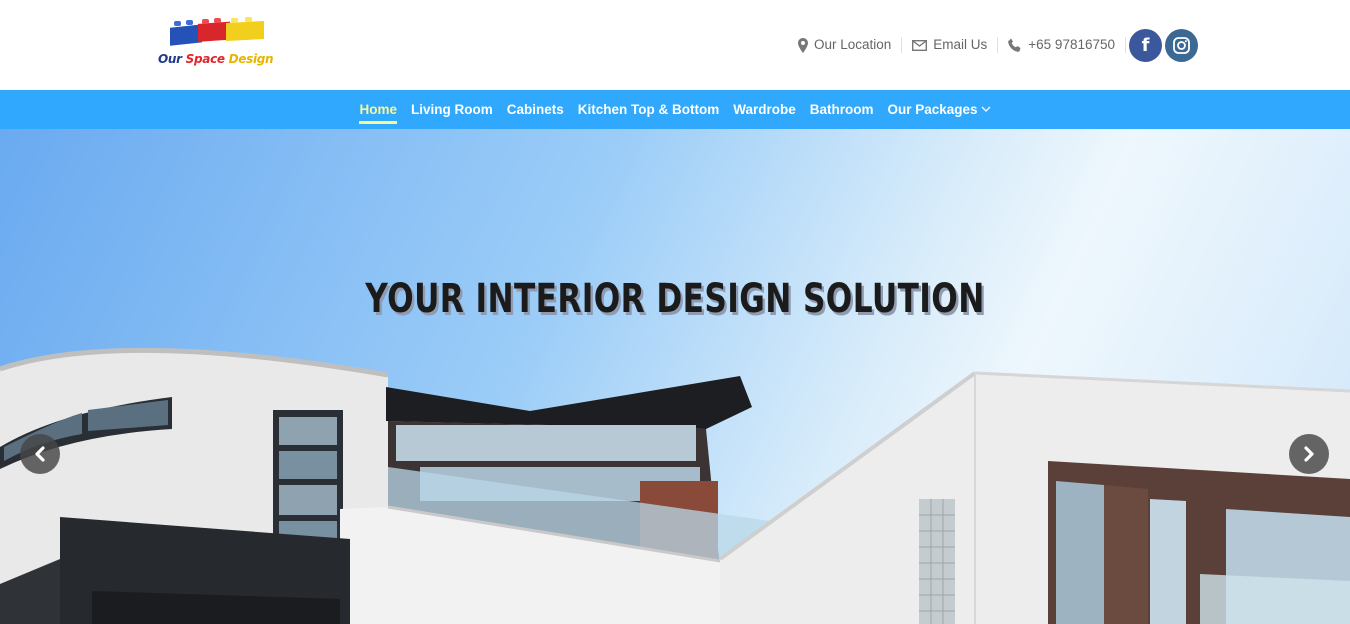 The width and height of the screenshot is (1350, 624). I want to click on facebook-button: f, so click(1145, 45).